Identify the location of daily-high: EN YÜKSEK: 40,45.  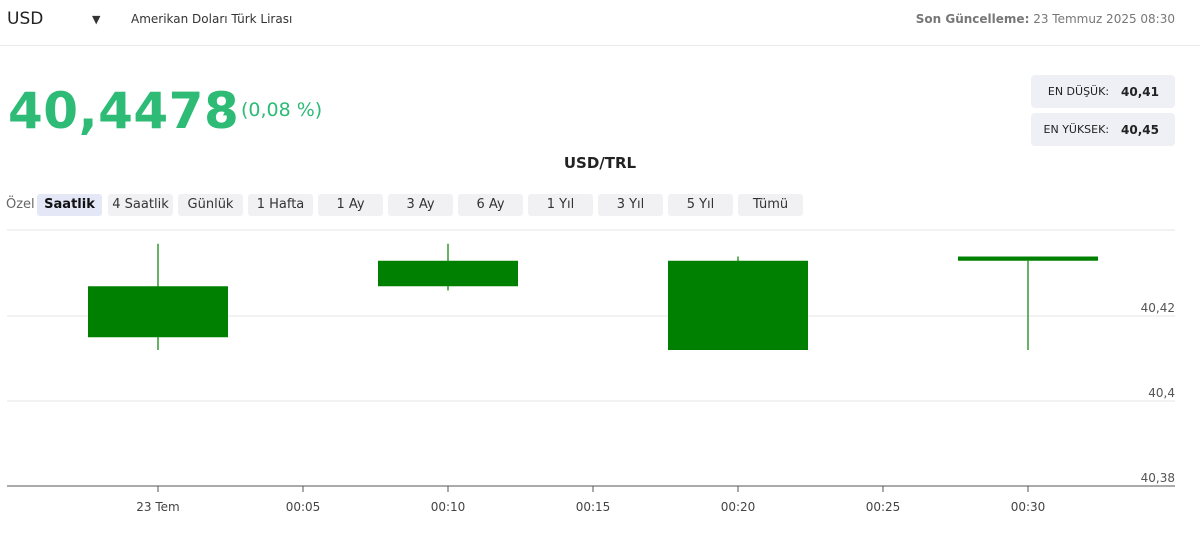
(1103, 129).